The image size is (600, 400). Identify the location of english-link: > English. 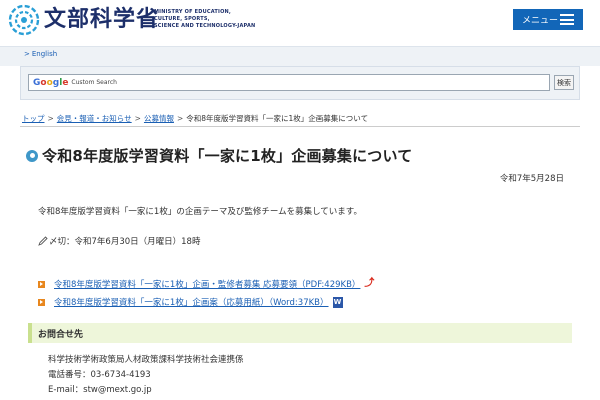
(40, 54).